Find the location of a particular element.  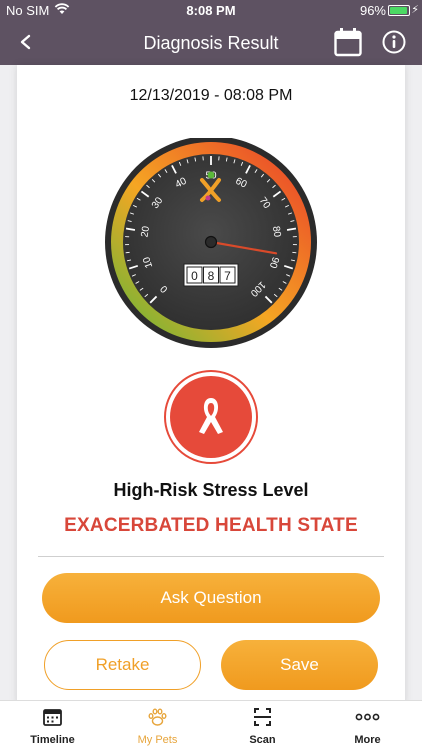

tab-my-pets: My Pets is located at coordinates (157, 725).